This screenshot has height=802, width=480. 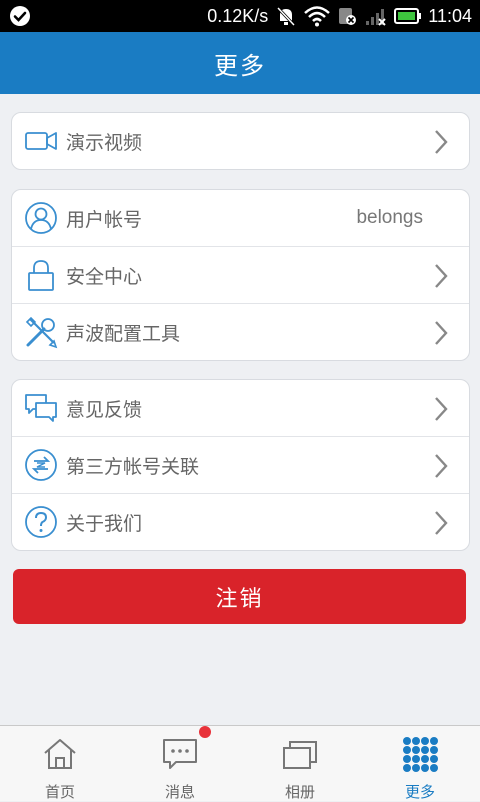 What do you see at coordinates (41, 408) in the screenshot?
I see `feedback-chat-icon` at bounding box center [41, 408].